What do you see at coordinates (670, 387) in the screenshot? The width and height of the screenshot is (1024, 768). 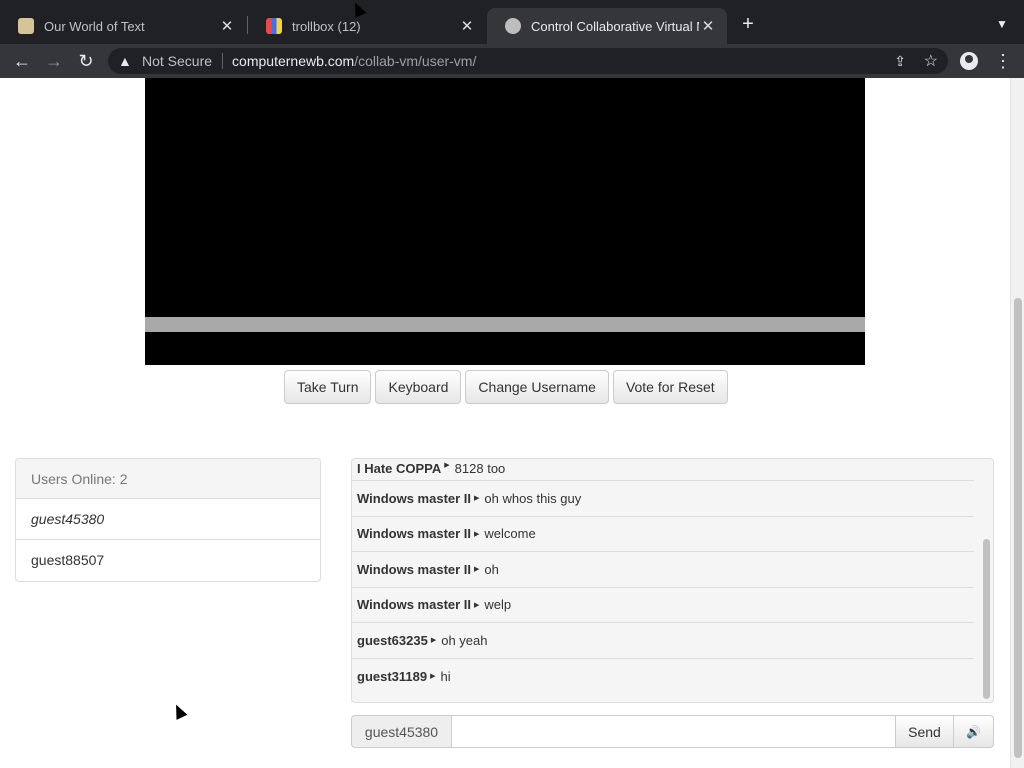 I see `vote-for-reset-button: Vote for Reset` at bounding box center [670, 387].